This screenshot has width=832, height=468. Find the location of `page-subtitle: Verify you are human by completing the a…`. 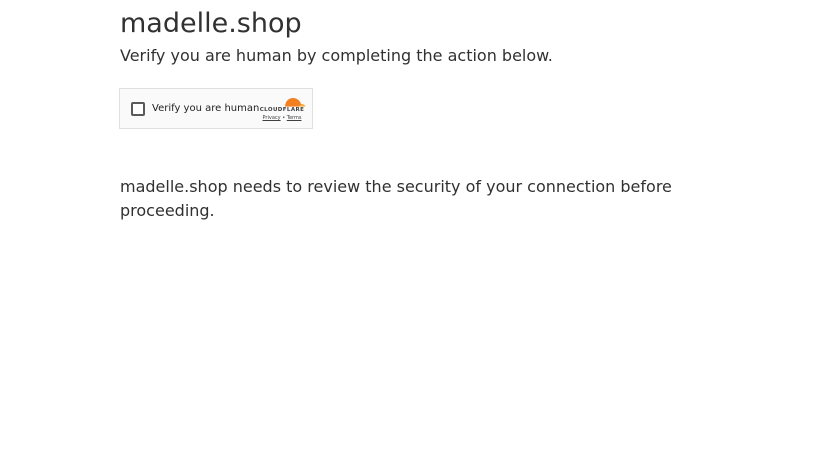

page-subtitle: Verify you are human by completing the a… is located at coordinates (336, 55).